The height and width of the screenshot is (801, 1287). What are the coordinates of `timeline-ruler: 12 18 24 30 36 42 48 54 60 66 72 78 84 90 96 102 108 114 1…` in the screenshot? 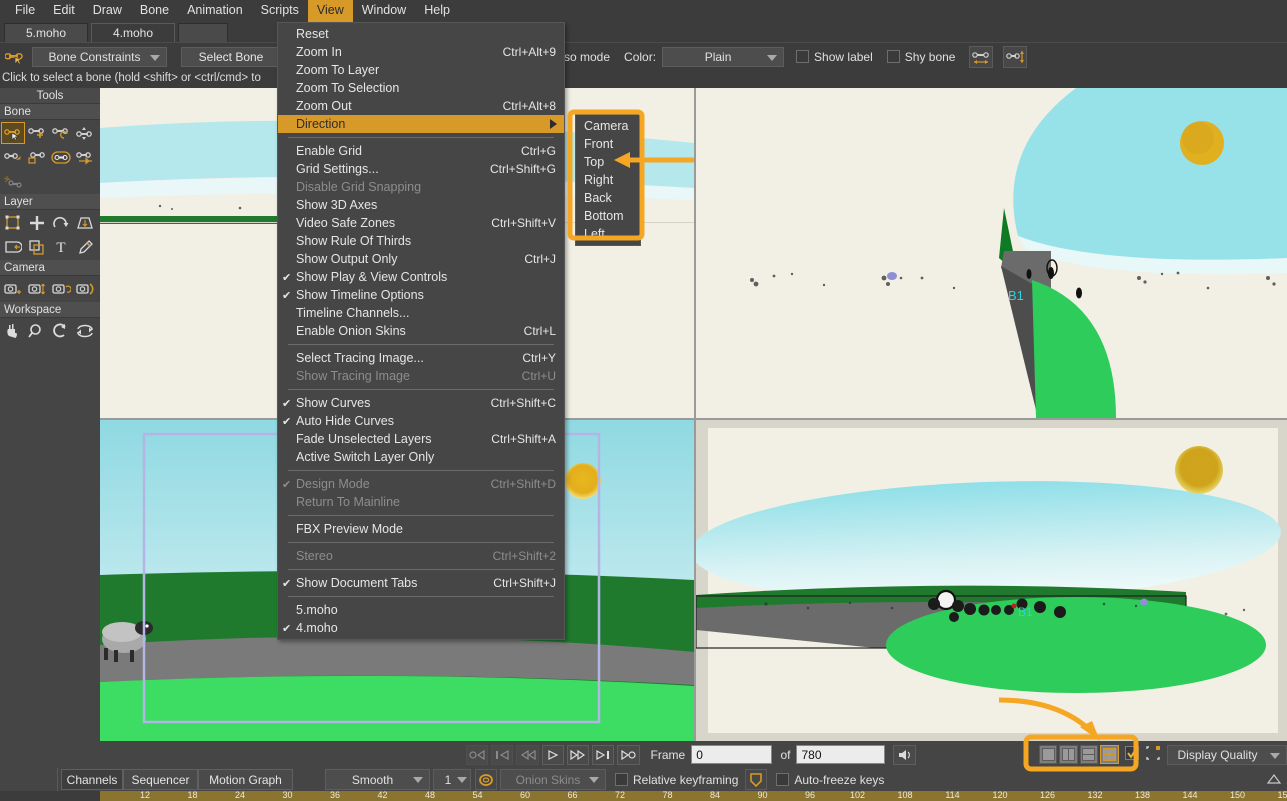 It's located at (693, 796).